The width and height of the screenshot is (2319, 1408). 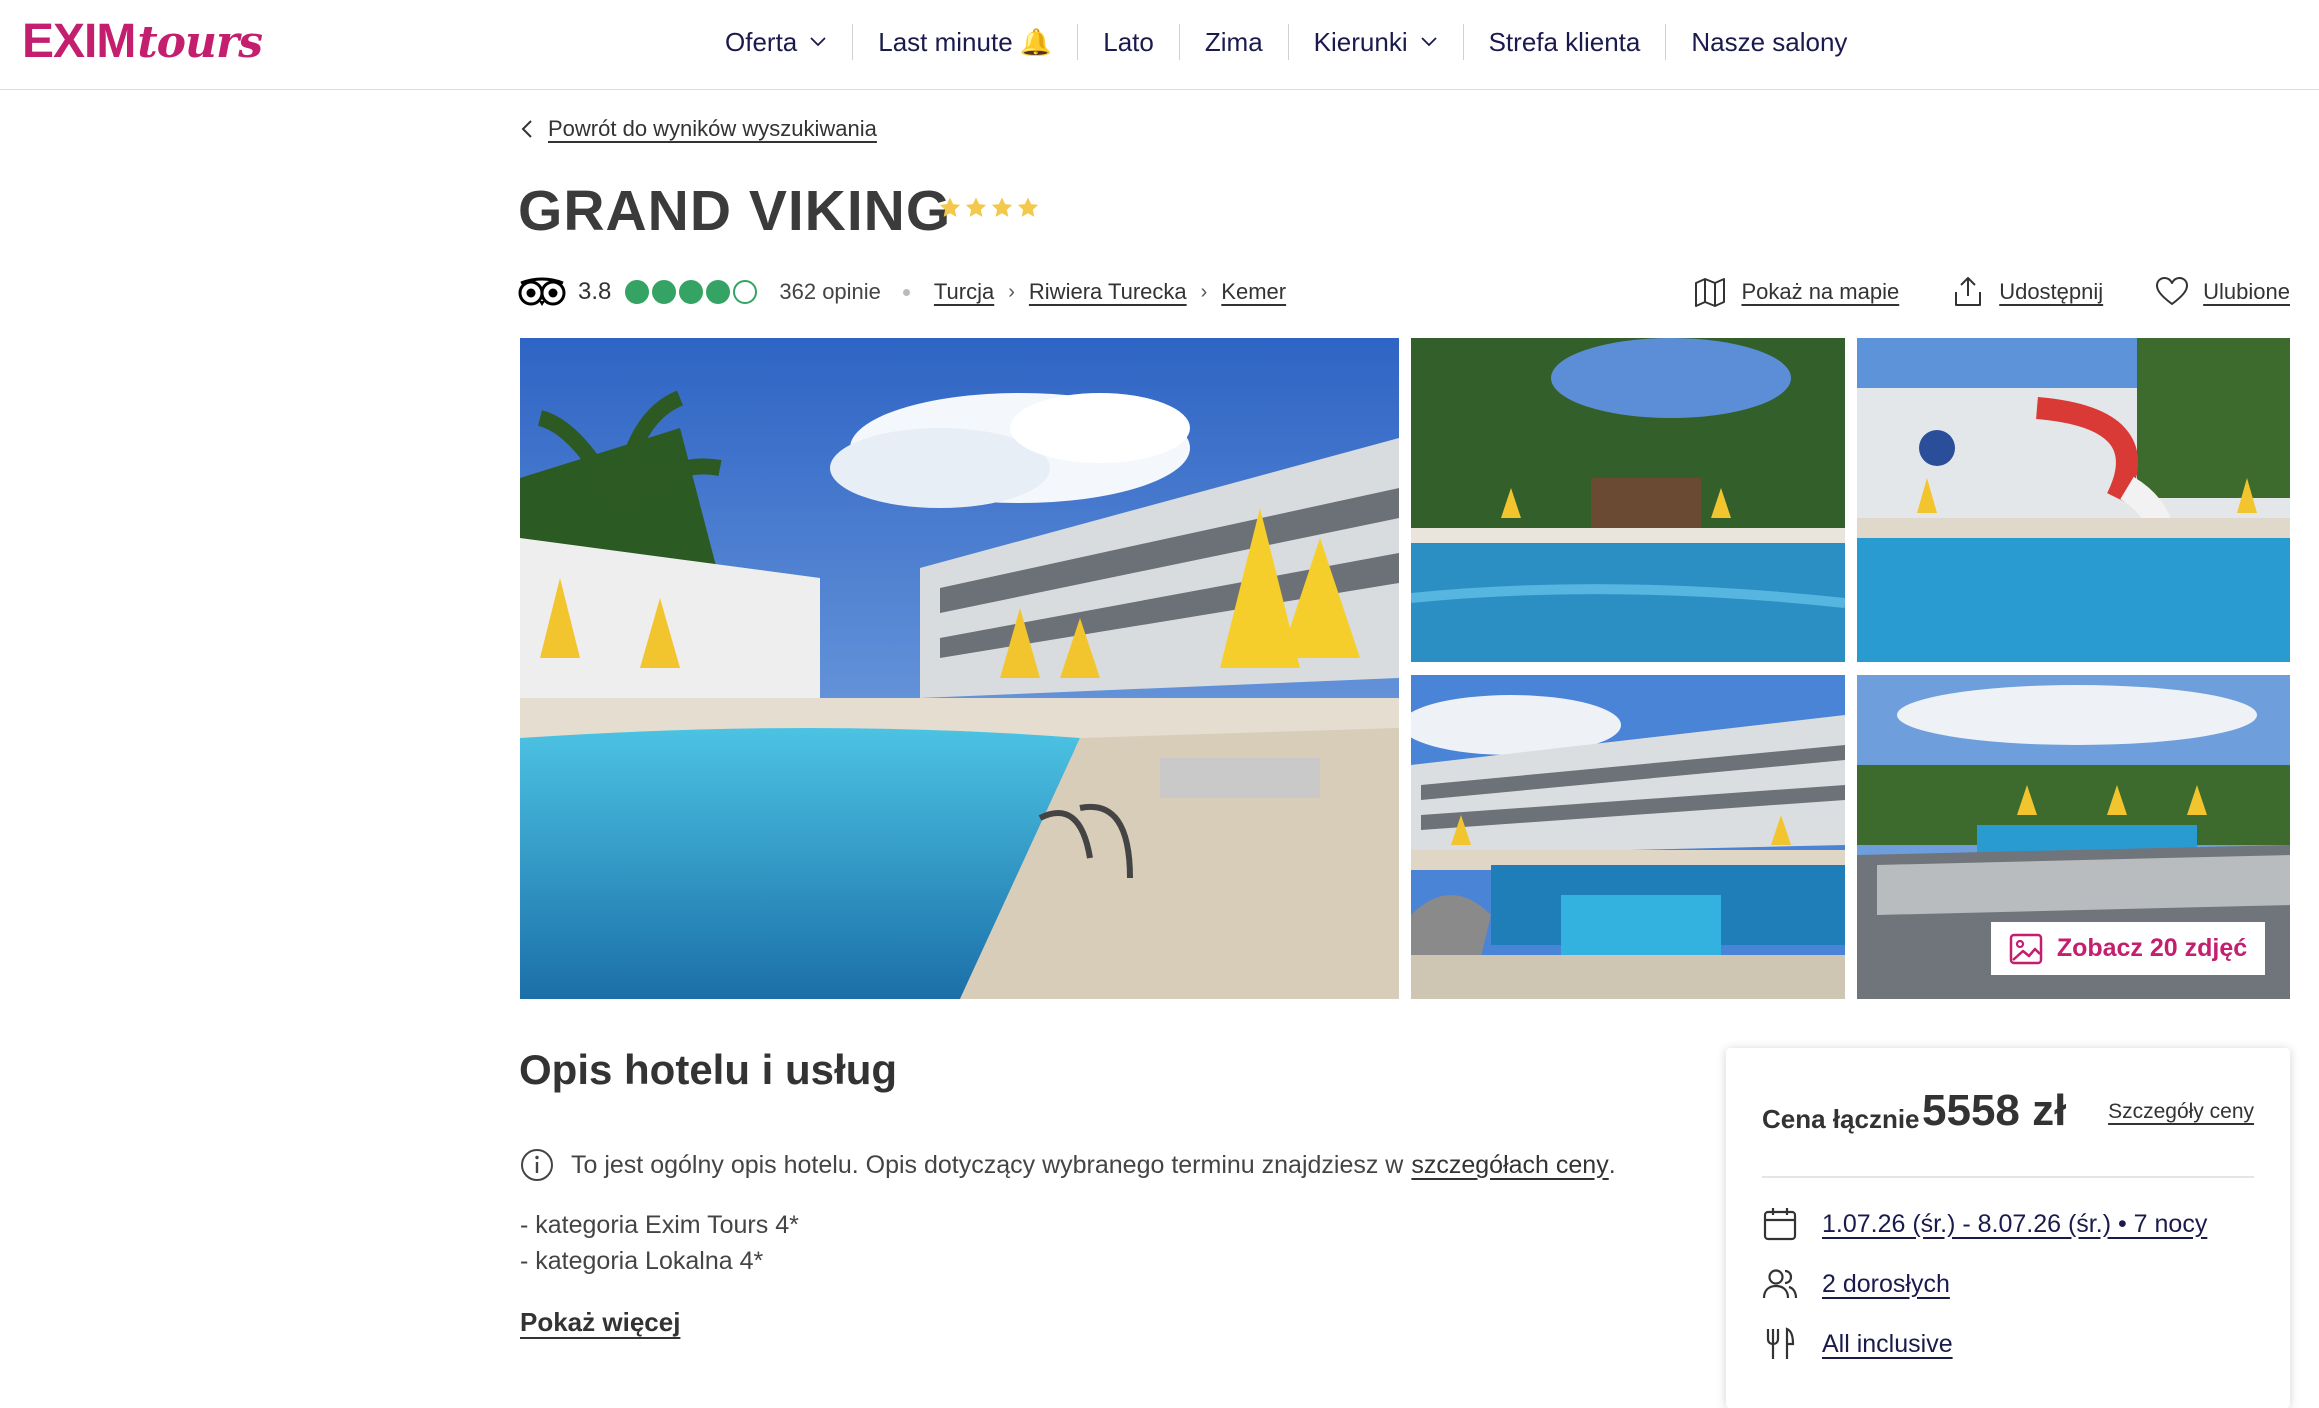 What do you see at coordinates (1253, 292) in the screenshot?
I see `breadcrumb-city: Kemer` at bounding box center [1253, 292].